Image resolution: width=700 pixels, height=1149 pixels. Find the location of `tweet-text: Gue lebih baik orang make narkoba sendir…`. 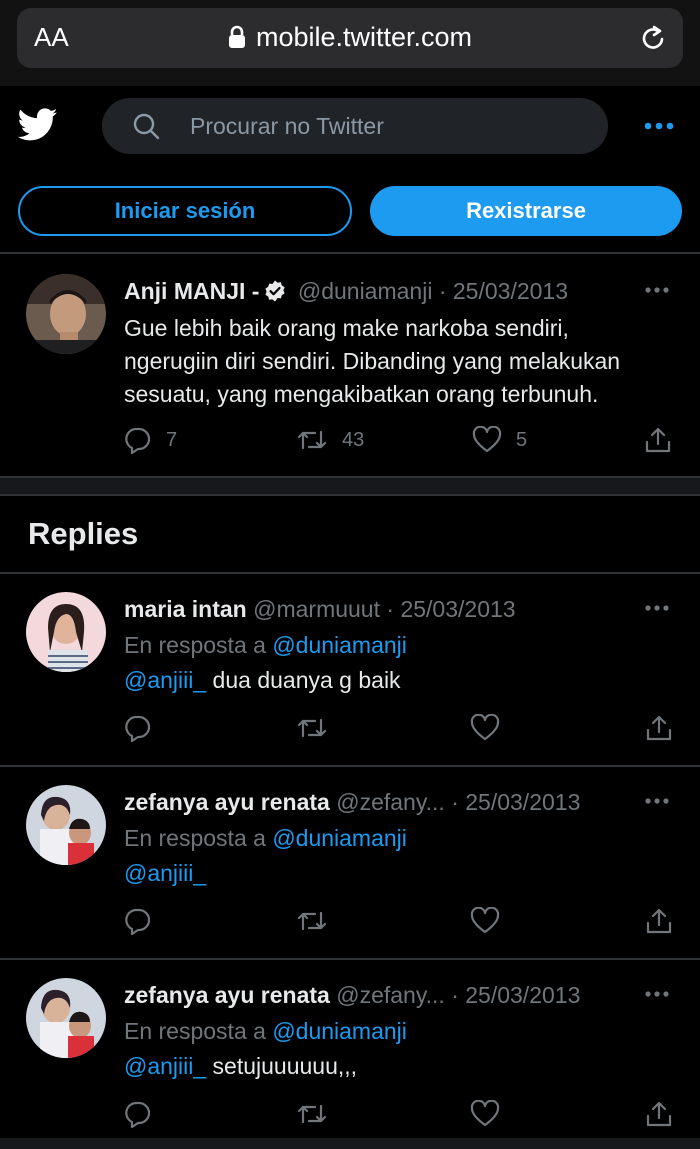

tweet-text: Gue lebih baik orang make narkoba sendir… is located at coordinates (372, 361).